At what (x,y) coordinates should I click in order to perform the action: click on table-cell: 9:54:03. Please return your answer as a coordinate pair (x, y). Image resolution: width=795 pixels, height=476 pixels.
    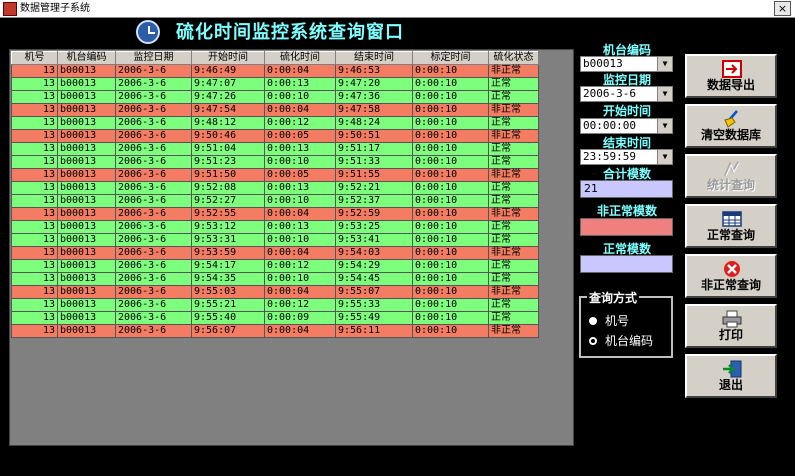
    Looking at the image, I should click on (374, 253).